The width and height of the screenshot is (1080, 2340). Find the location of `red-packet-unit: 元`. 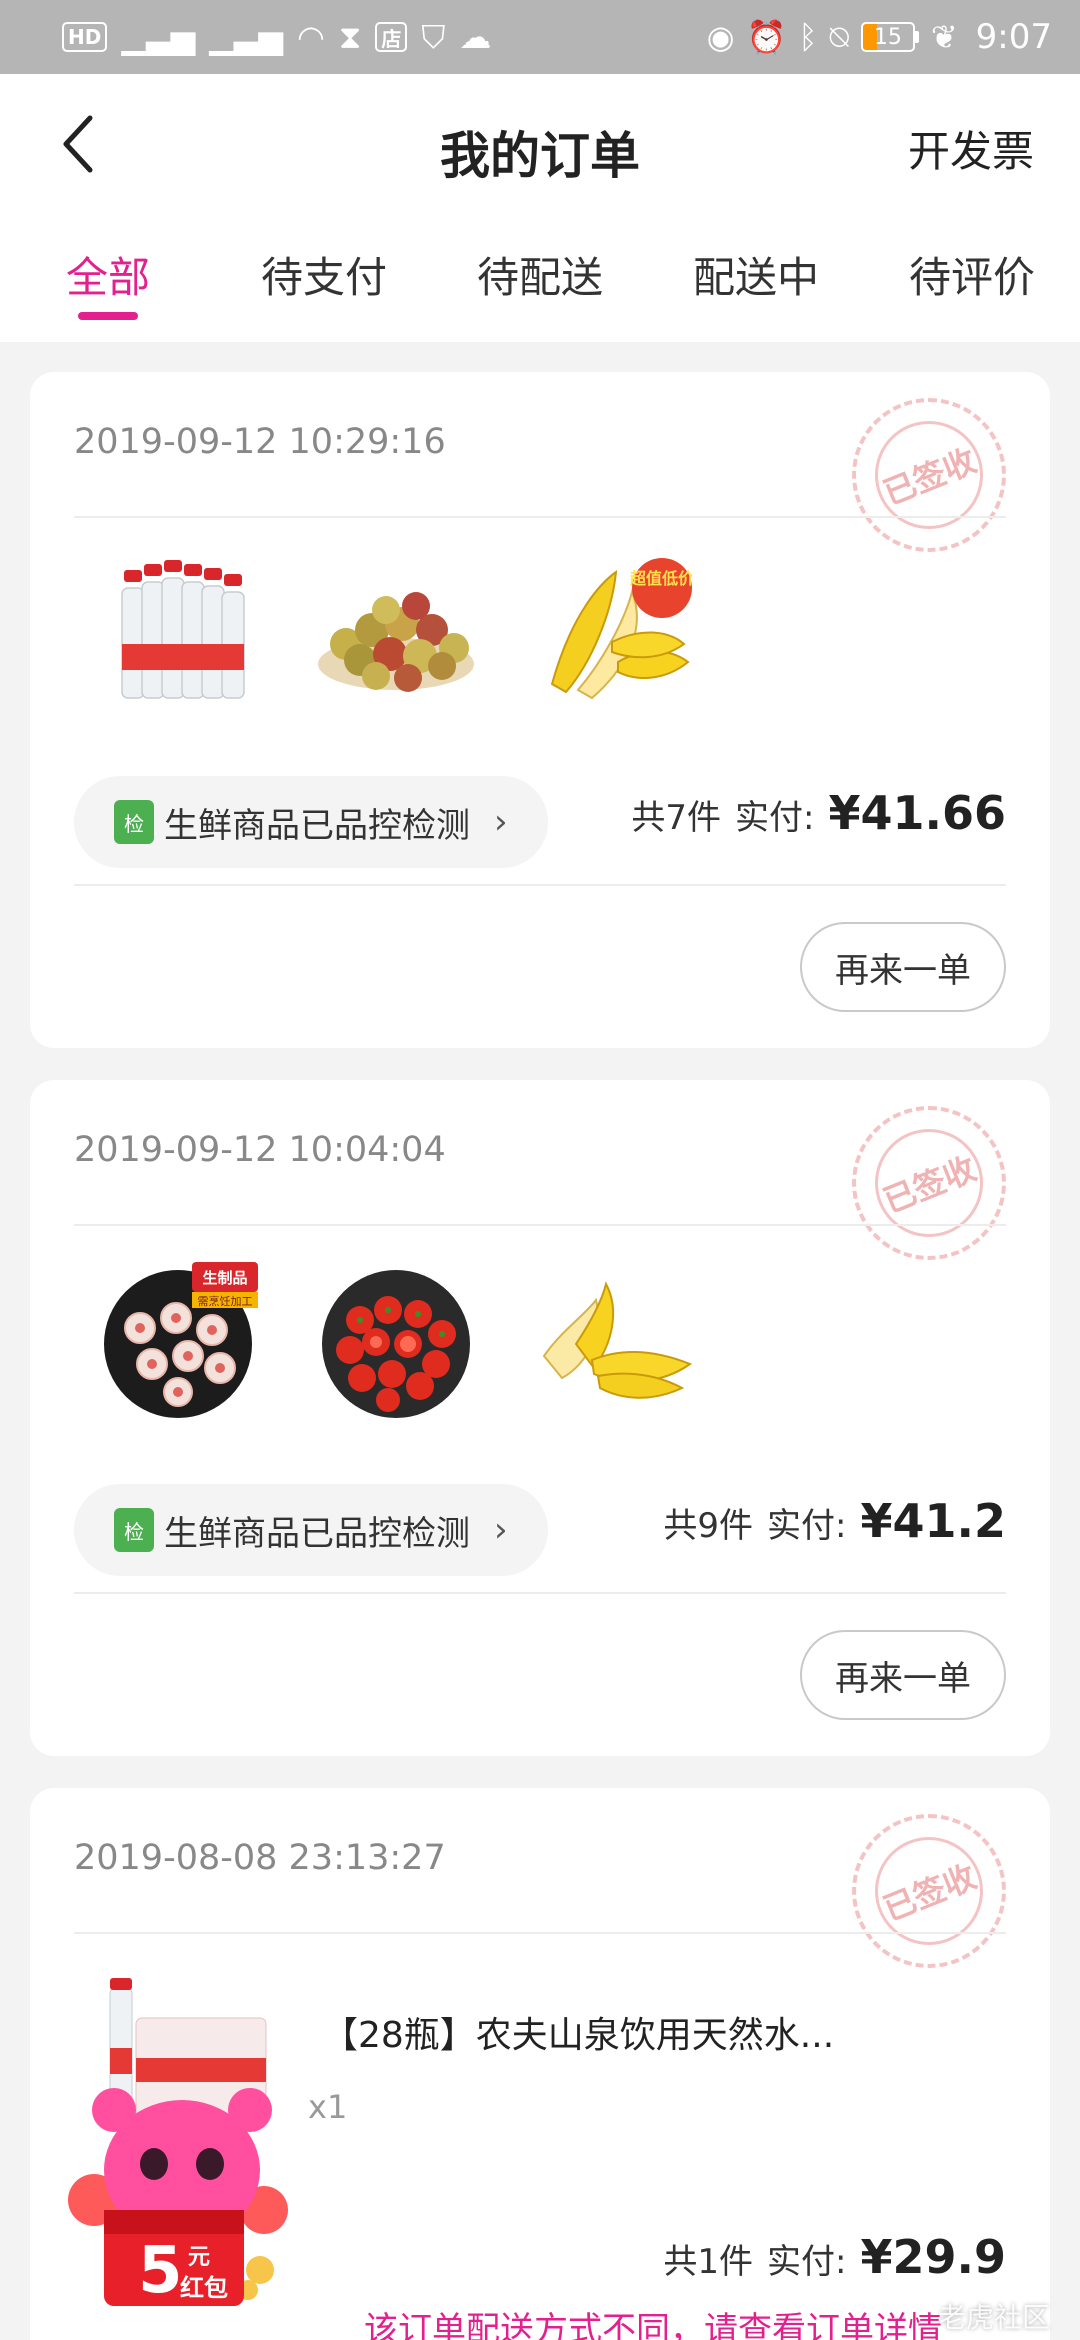

red-packet-unit: 元 is located at coordinates (199, 2257).